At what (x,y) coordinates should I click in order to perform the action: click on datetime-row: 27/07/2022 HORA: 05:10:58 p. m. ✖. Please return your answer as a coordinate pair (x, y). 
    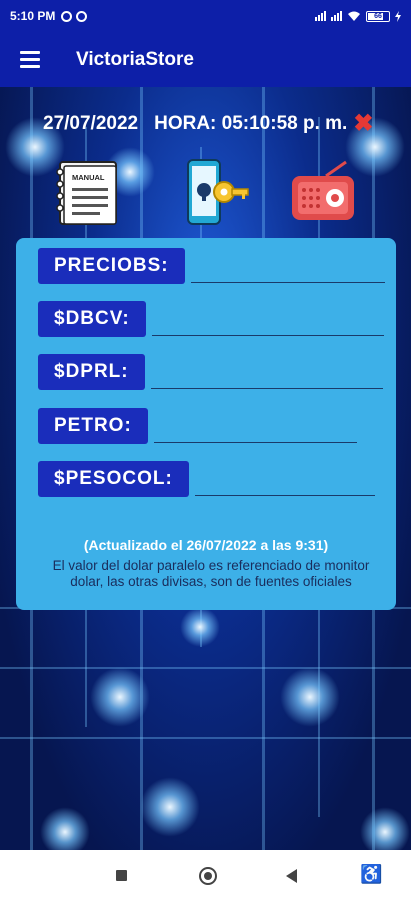
    Looking at the image, I should click on (205, 124).